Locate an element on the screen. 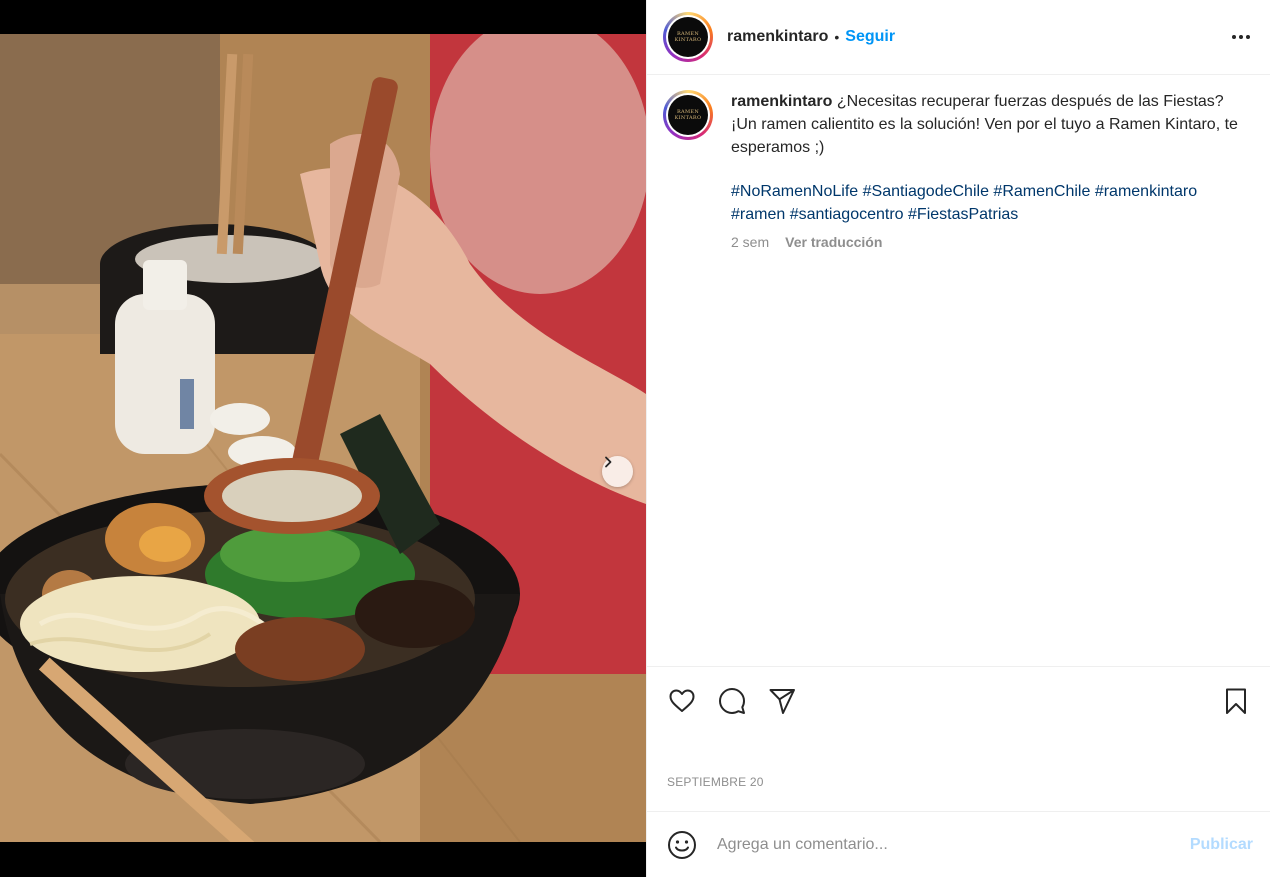 Image resolution: width=1270 pixels, height=877 pixels. chevron-right-icon is located at coordinates (608, 462).